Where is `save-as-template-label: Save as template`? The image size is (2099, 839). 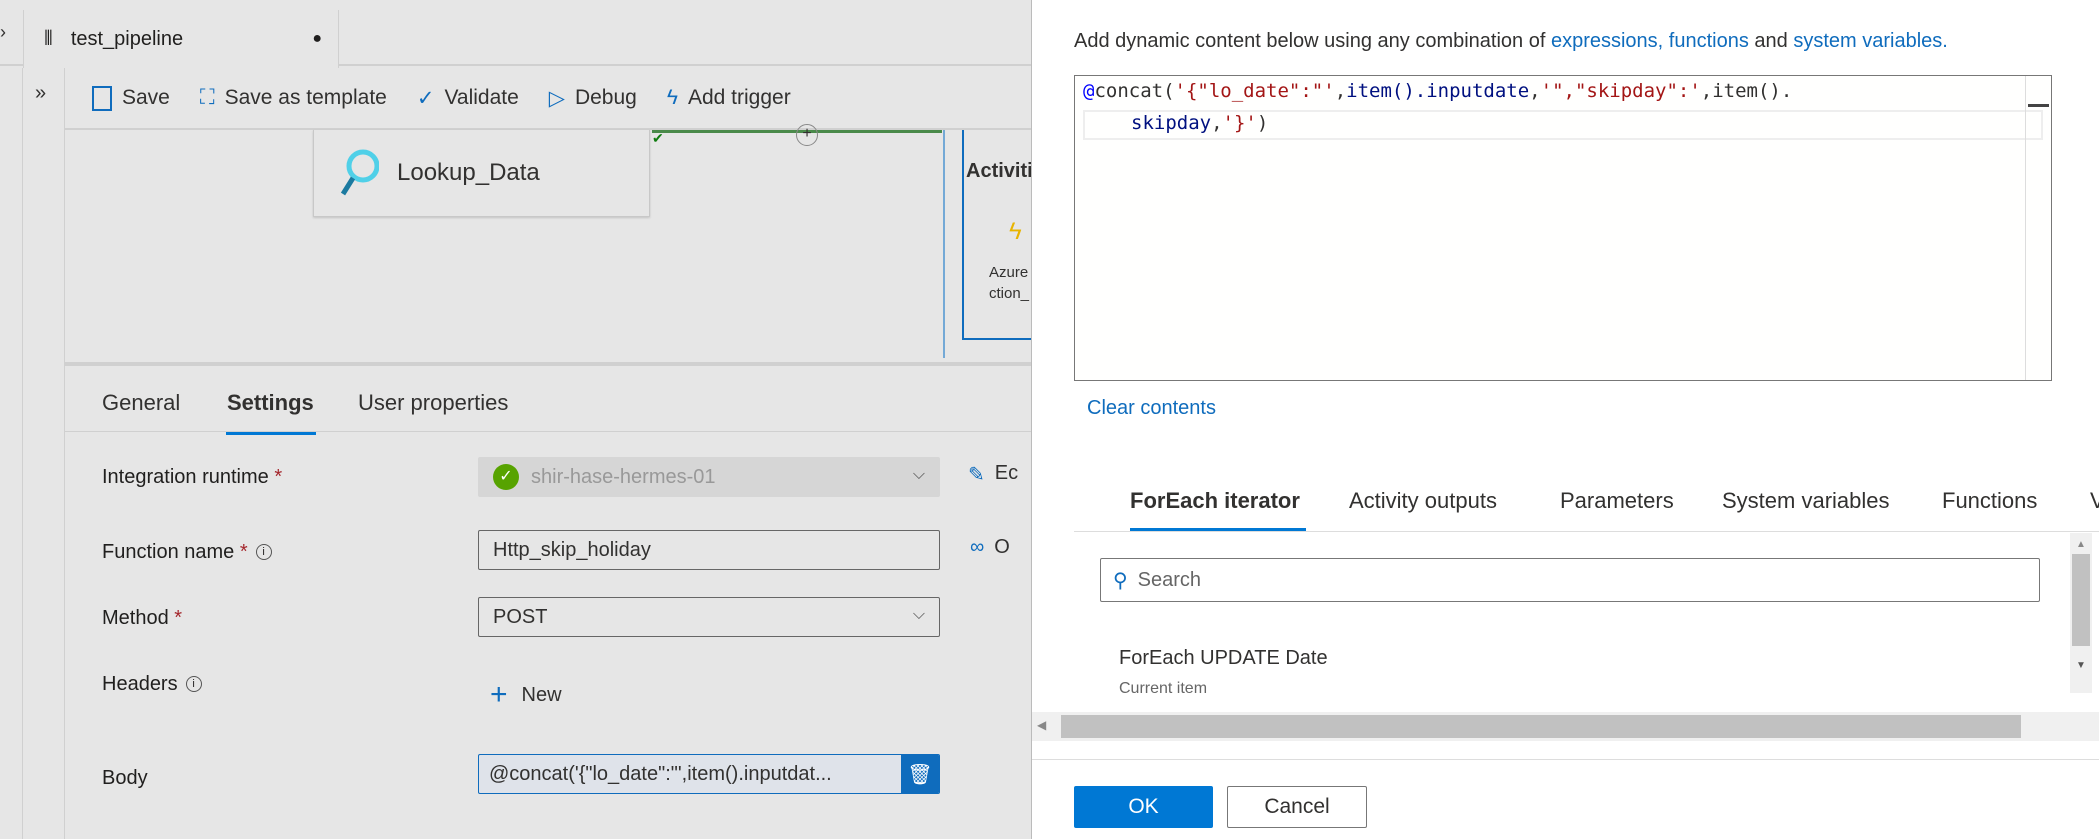 save-as-template-label: Save as template is located at coordinates (305, 97).